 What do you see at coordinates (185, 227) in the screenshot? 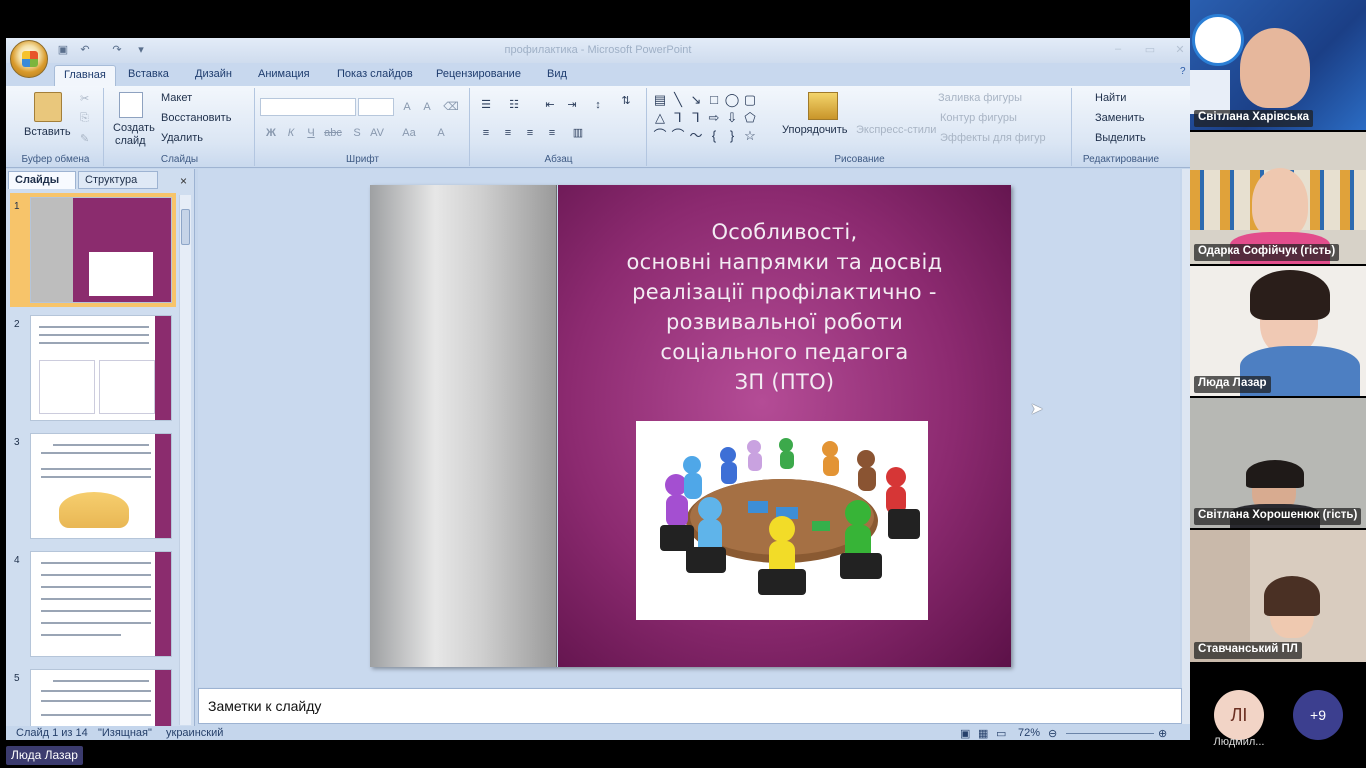
I see `scroll-thumb` at bounding box center [185, 227].